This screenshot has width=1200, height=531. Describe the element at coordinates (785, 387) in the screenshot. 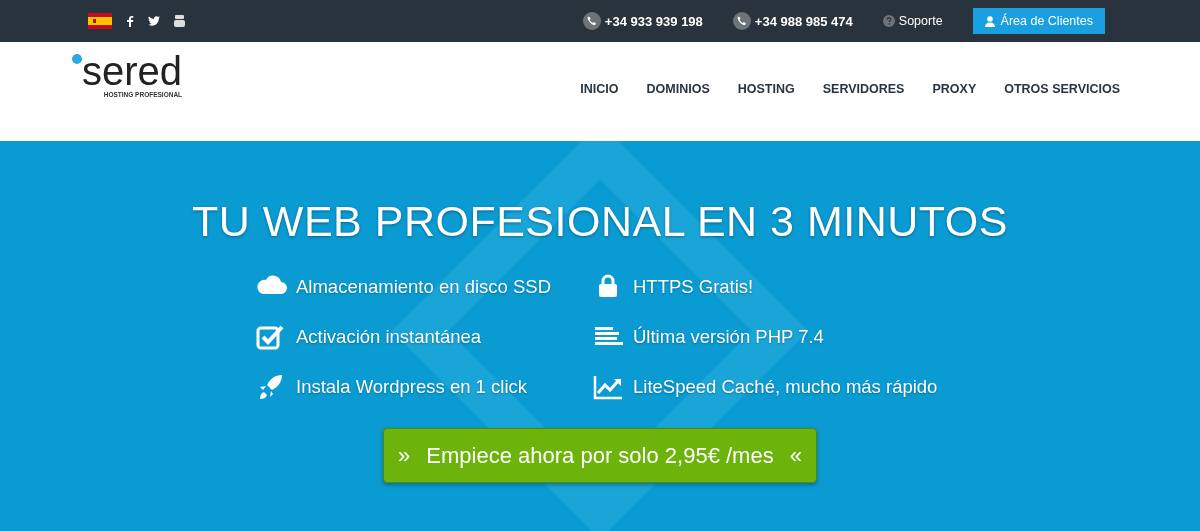

I see `feature-label: LiteSpeed Caché, mucho más rápido` at that location.